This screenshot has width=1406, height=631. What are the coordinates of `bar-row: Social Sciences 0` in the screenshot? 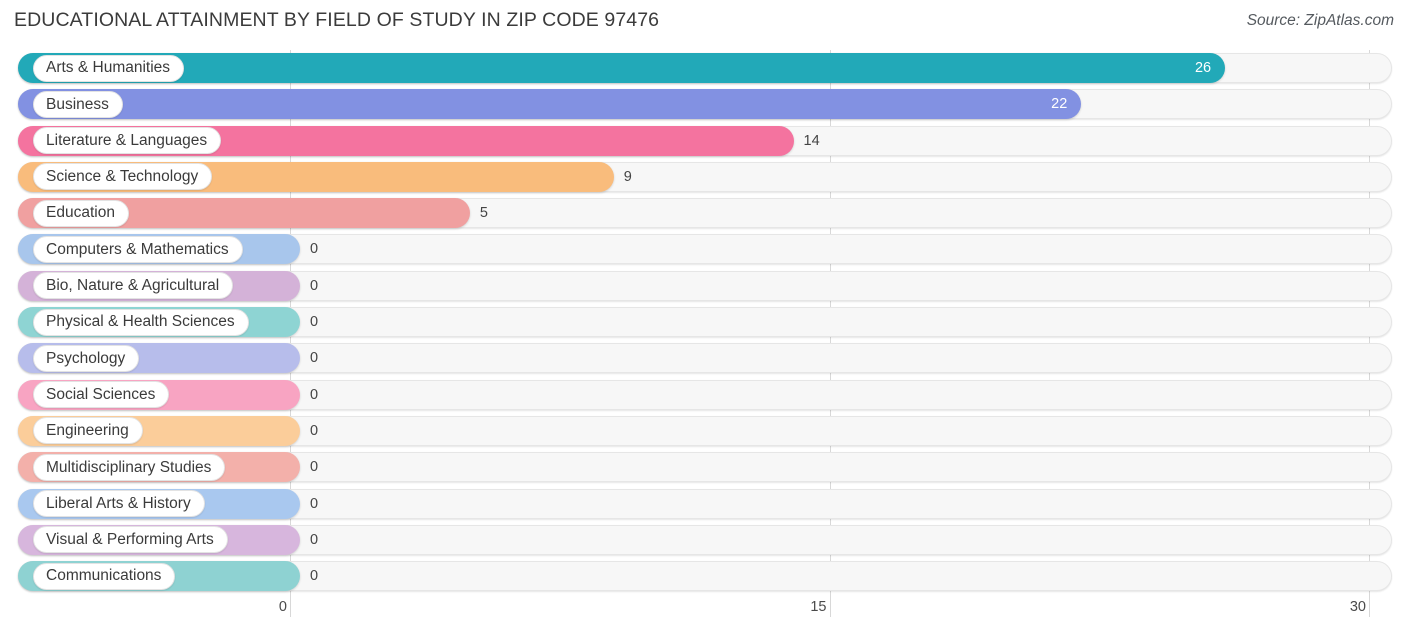 It's located at (703, 395).